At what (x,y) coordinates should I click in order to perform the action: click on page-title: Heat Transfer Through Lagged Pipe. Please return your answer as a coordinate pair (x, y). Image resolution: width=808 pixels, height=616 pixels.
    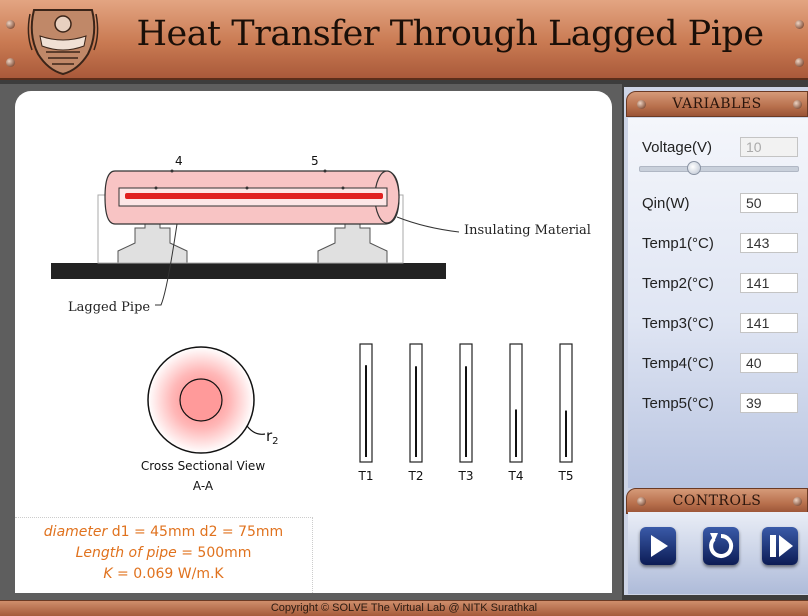
    Looking at the image, I should click on (450, 34).